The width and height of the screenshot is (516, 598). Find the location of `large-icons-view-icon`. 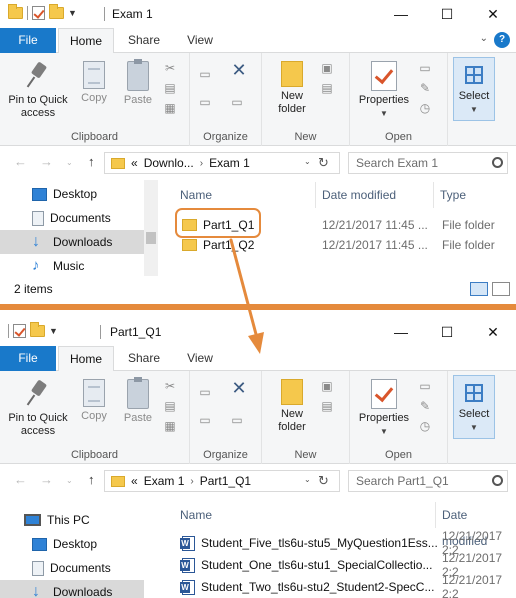

large-icons-view-icon is located at coordinates (501, 289).